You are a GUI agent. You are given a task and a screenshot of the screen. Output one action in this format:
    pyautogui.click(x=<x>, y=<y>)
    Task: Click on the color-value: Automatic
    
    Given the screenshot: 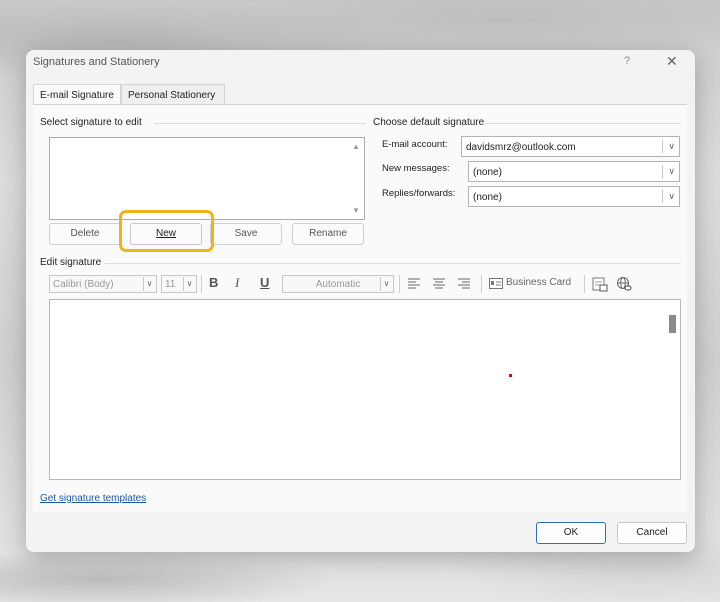 What is the action you would take?
    pyautogui.click(x=338, y=284)
    